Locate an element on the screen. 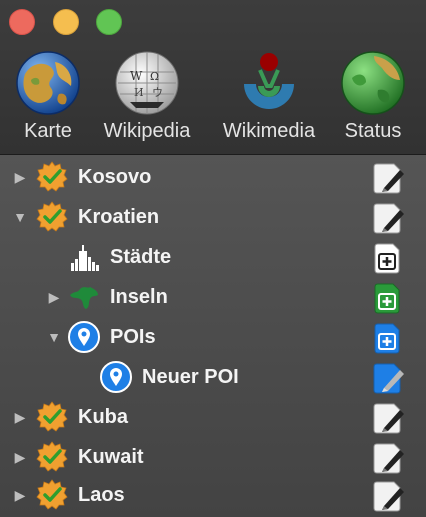  outline-row-kuba: ▶ Kuba is located at coordinates (213, 417).